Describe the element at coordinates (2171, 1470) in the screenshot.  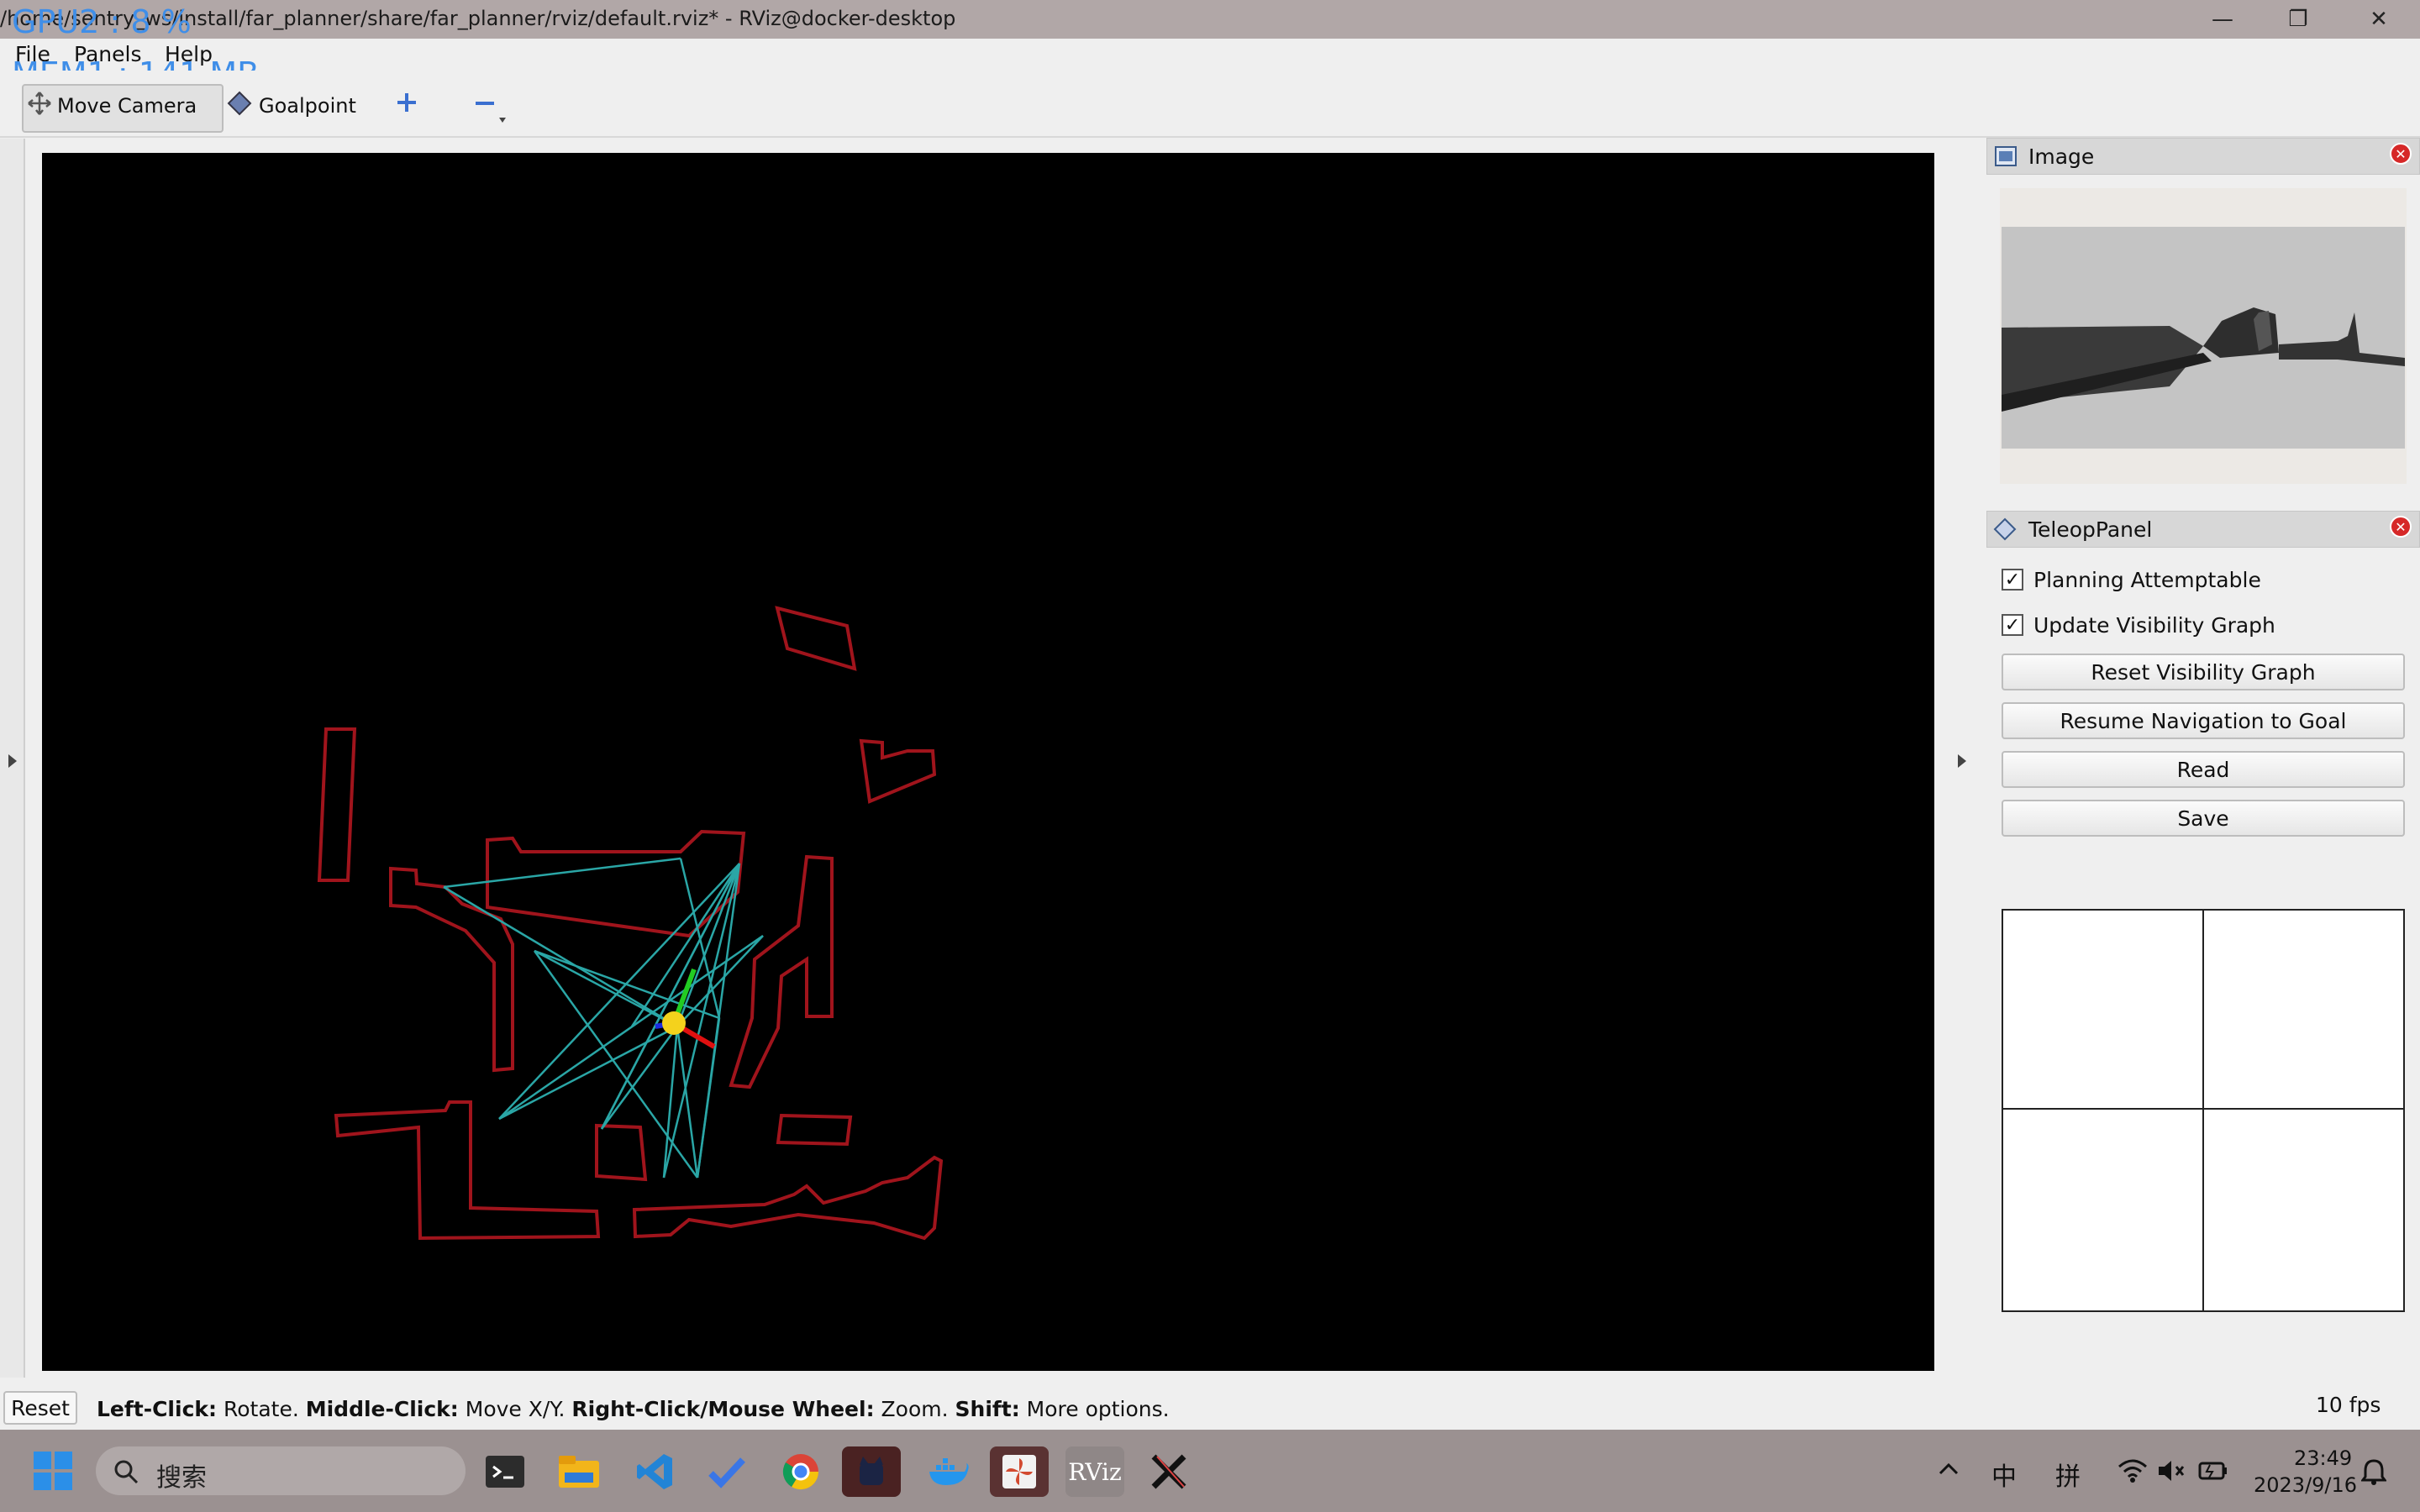
I see `volume-muted-icon` at that location.